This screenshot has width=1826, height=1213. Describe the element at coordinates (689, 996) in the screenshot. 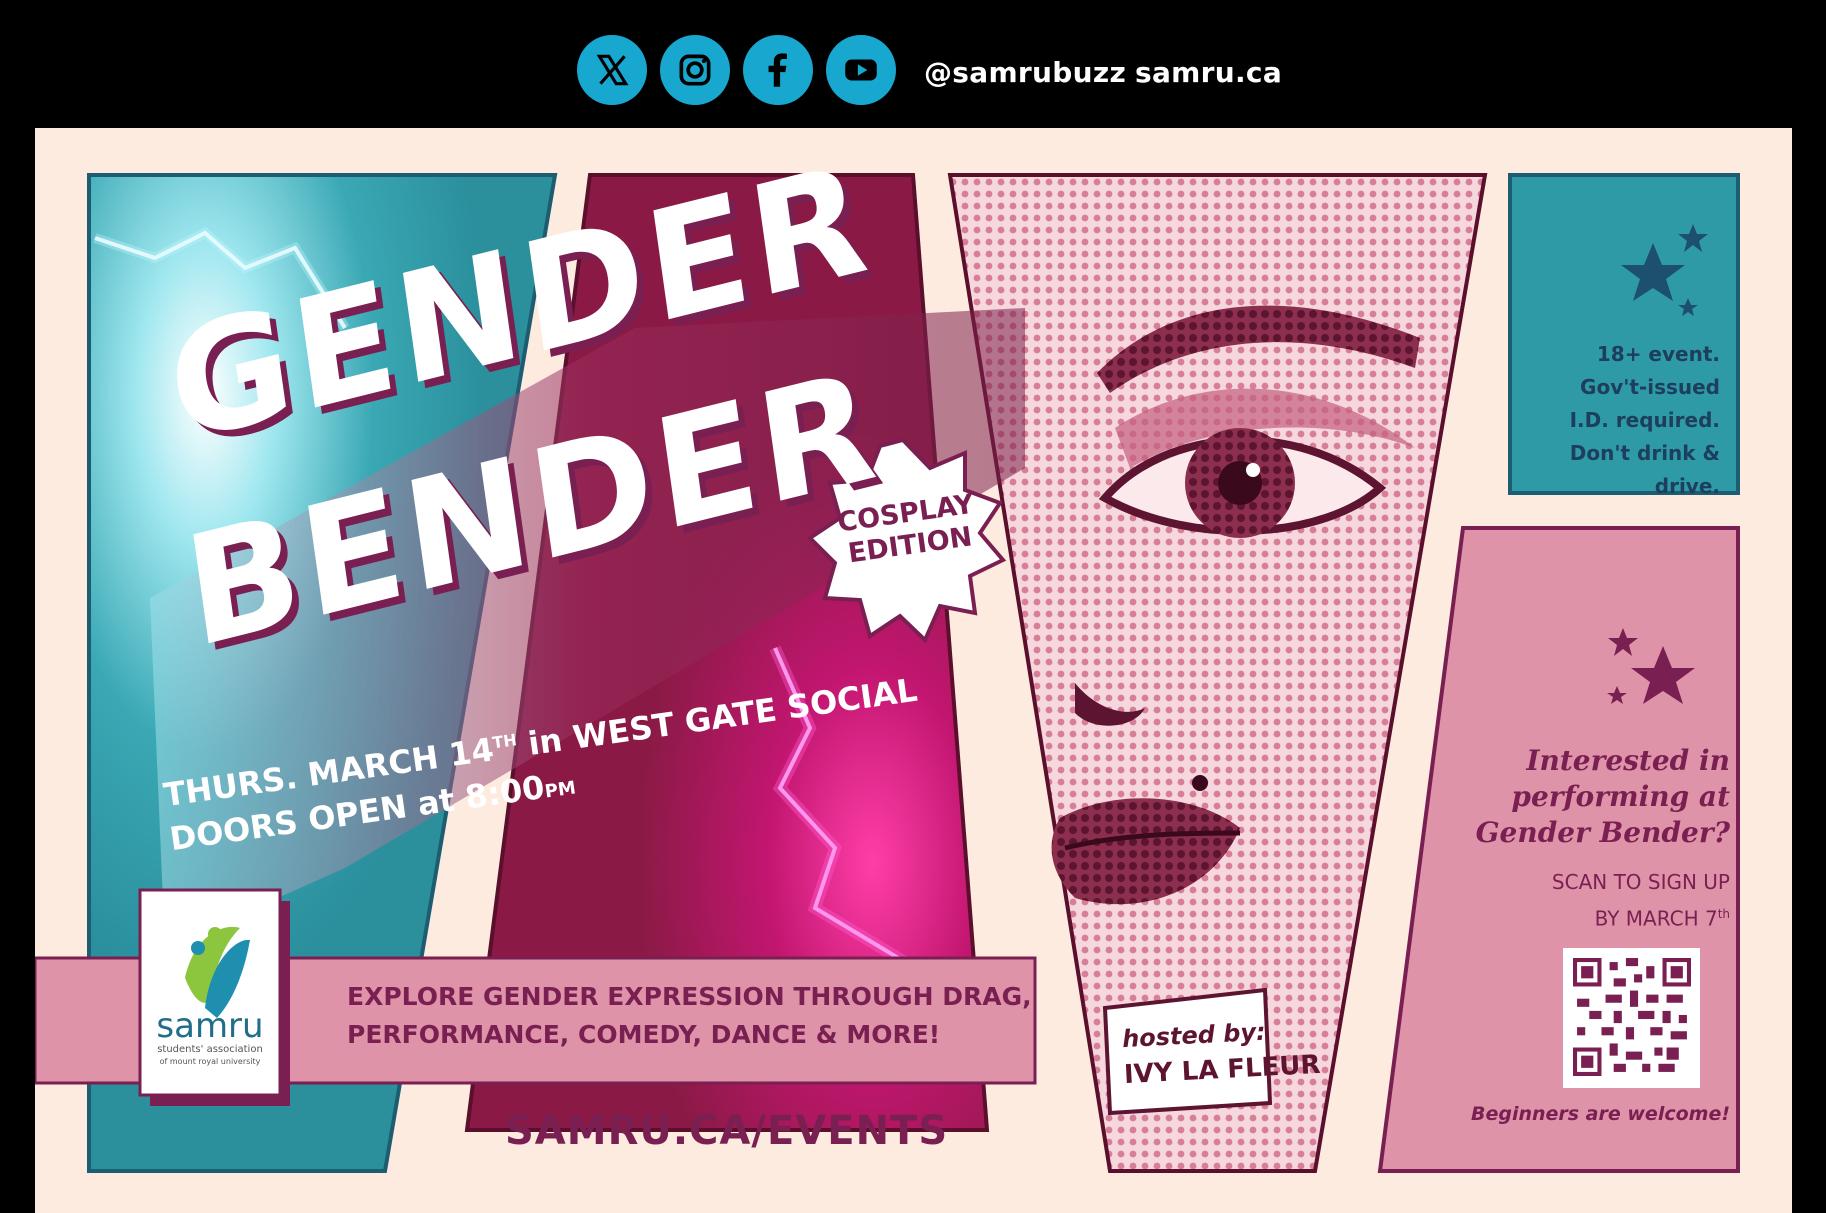

I see `tagline-line-1: EXPLORE GENDER EXPRESSION THROUGH DRAG,` at that location.